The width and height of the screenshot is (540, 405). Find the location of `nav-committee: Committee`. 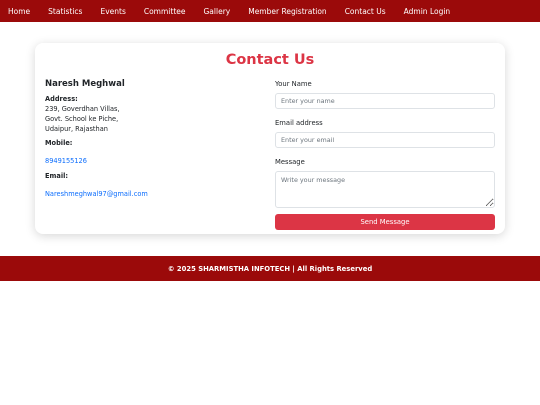

nav-committee: Committee is located at coordinates (165, 11).